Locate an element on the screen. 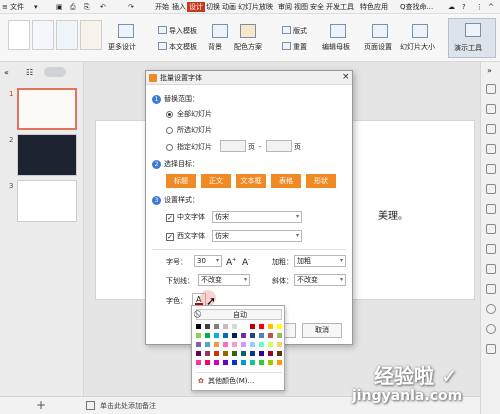 This screenshot has height=414, width=500. lock-icon is located at coordinates (491, 249).